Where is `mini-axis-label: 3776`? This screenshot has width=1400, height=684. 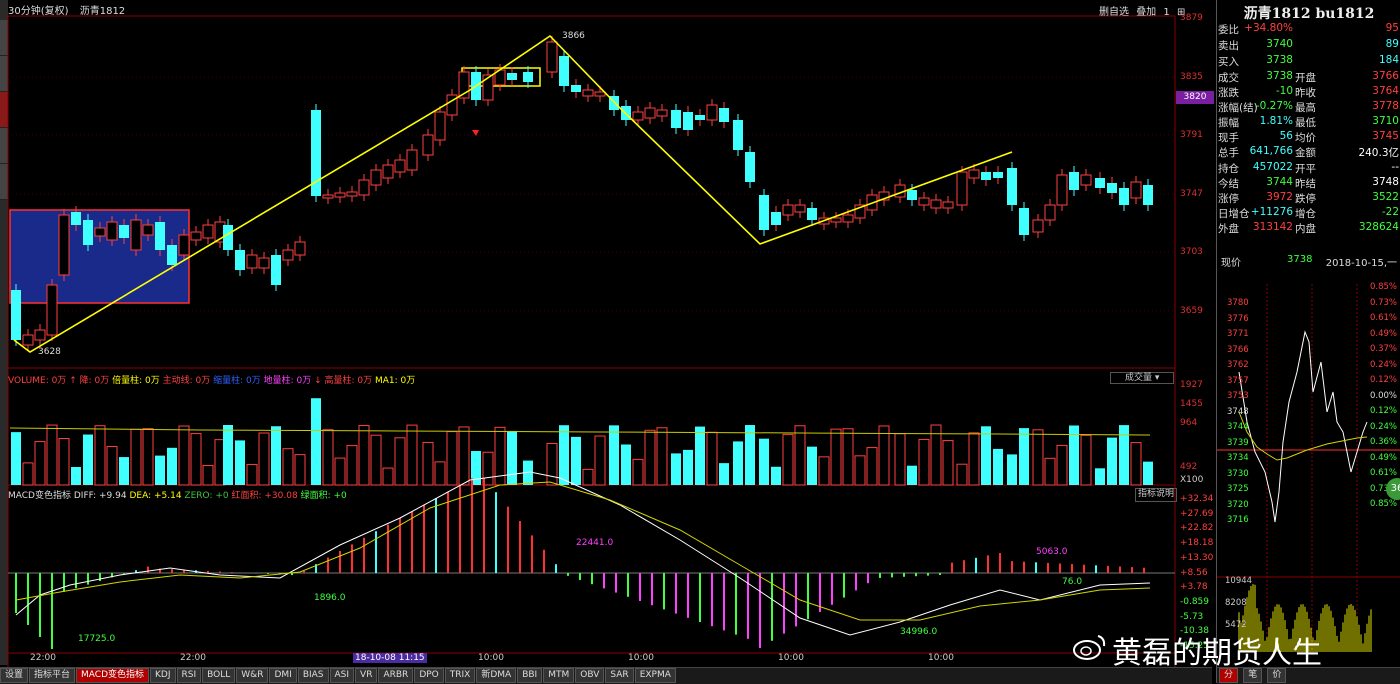 mini-axis-label: 3776 is located at coordinates (1238, 318).